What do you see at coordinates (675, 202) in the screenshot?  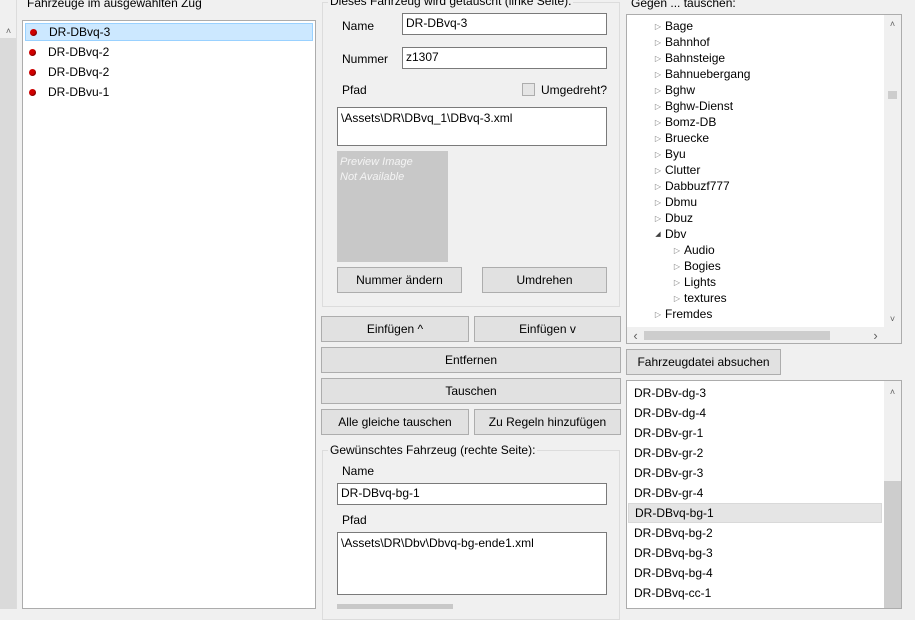 I see `tree-node: ▷ Dbmu` at bounding box center [675, 202].